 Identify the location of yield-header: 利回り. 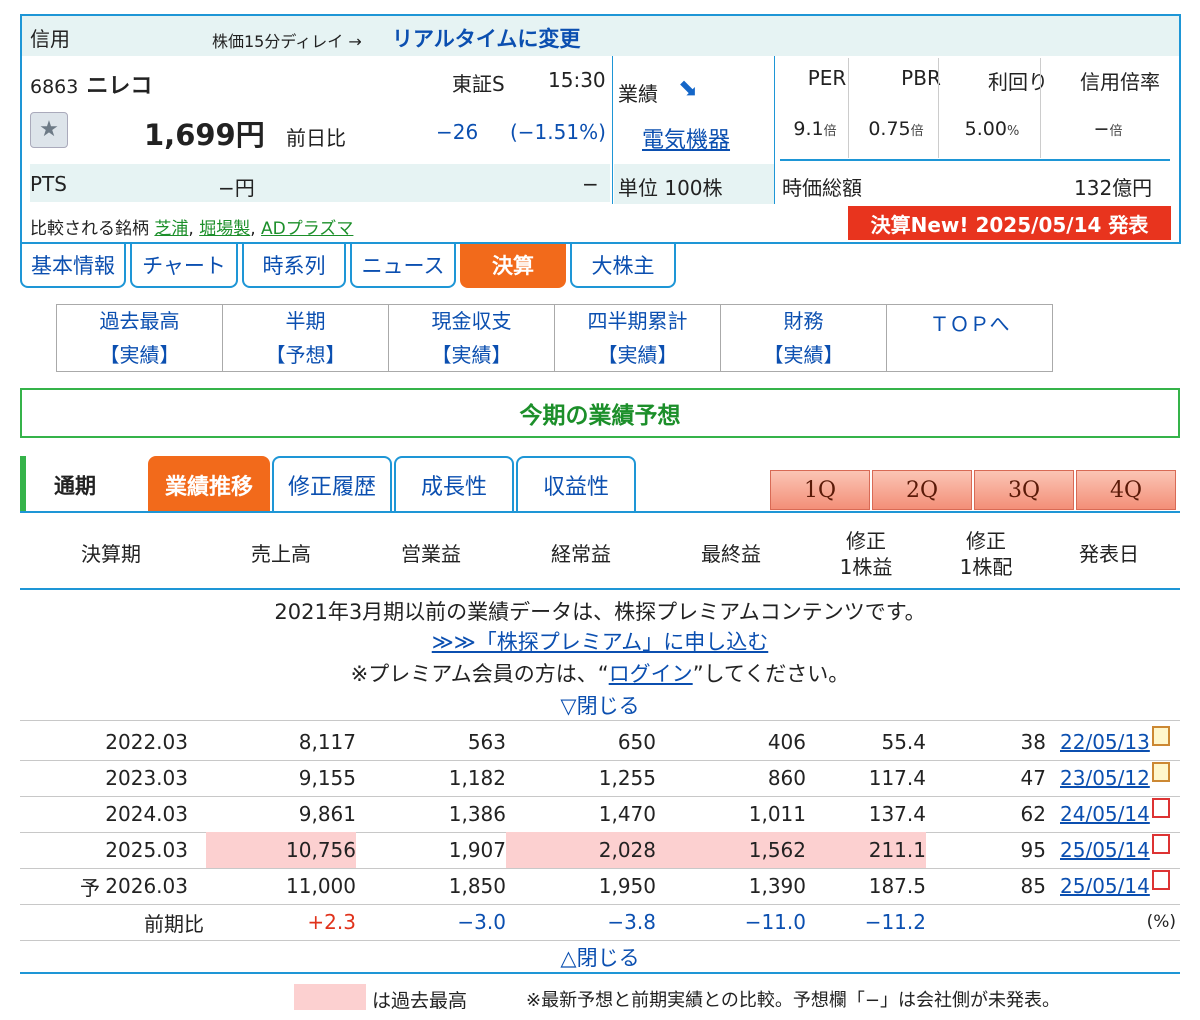
(1018, 82).